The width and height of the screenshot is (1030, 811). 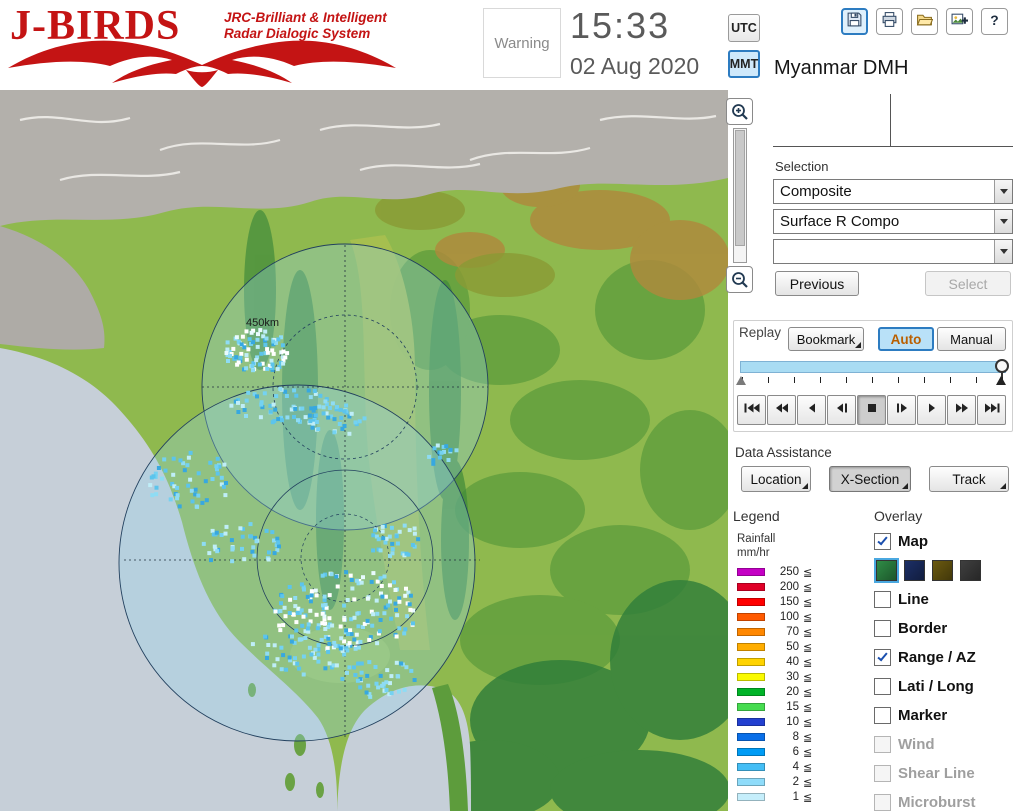 I want to click on magnifier-plus-icon, so click(x=739, y=111).